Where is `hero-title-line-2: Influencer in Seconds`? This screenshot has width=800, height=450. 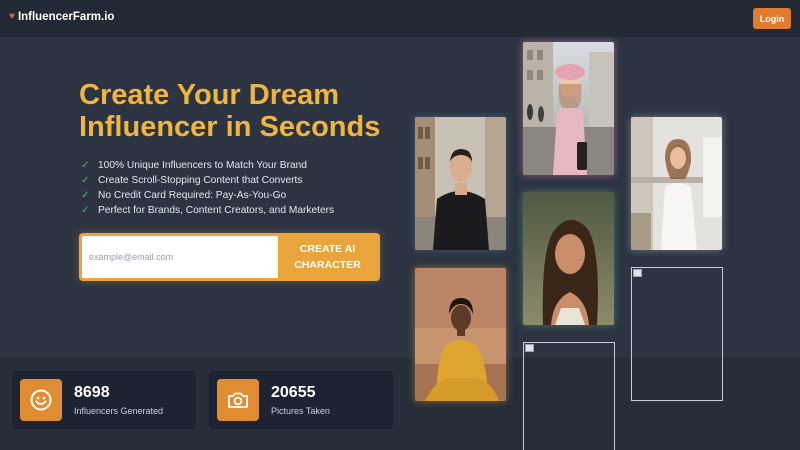
hero-title-line-2: Influencer in Seconds is located at coordinates (230, 127).